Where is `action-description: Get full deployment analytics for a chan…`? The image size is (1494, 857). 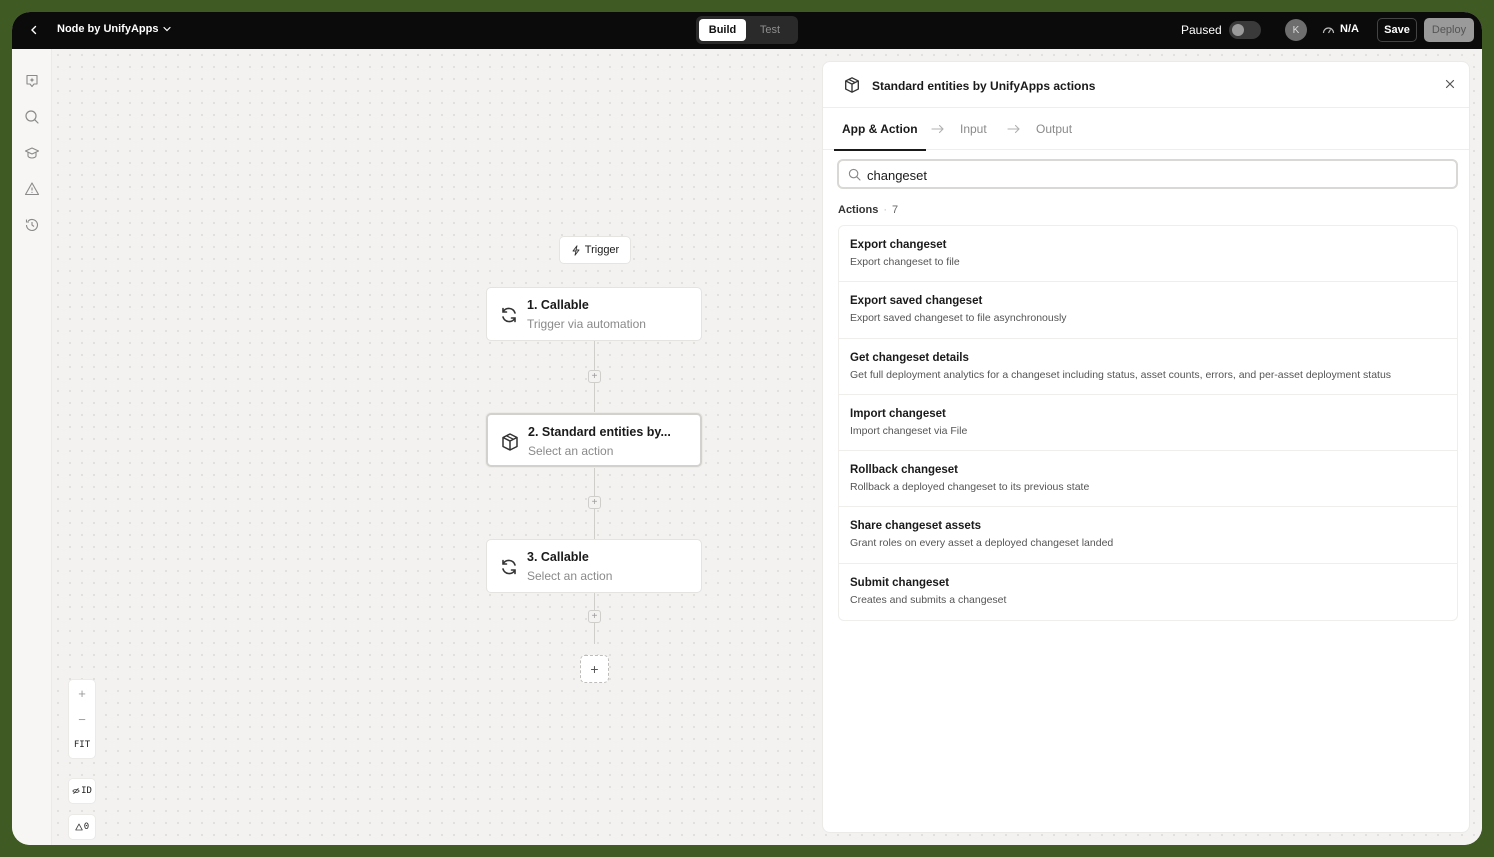 action-description: Get full deployment analytics for a chan… is located at coordinates (1121, 374).